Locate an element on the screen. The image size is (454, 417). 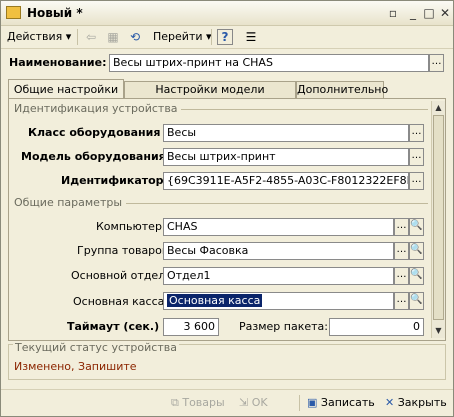
refresh-icon: ⟲ is located at coordinates (135, 37).